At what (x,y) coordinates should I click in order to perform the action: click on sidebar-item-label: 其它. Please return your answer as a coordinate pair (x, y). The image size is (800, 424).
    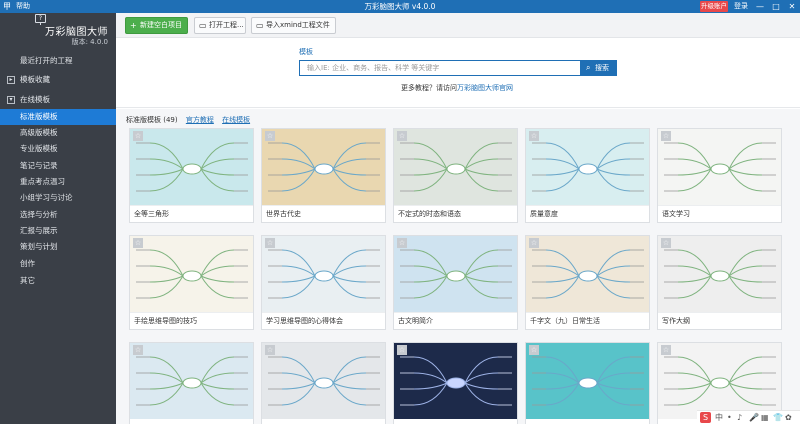
    Looking at the image, I should click on (27, 280).